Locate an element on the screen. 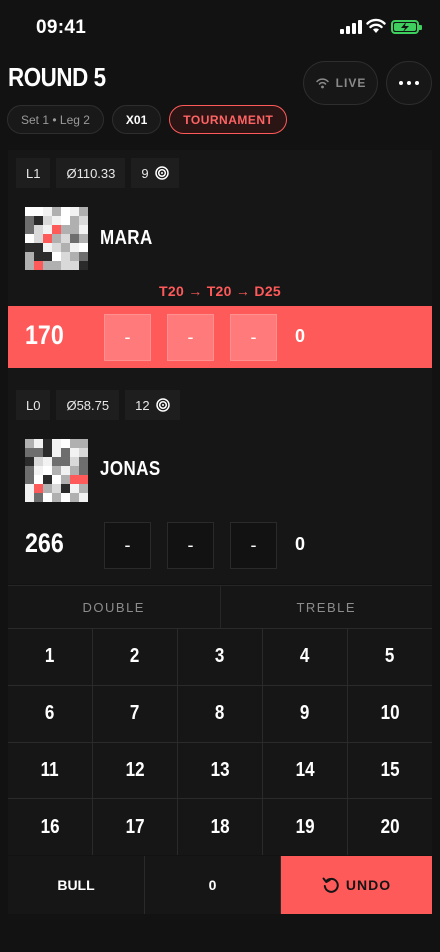 This screenshot has width=440, height=952. key-13: 13 is located at coordinates (220, 770).